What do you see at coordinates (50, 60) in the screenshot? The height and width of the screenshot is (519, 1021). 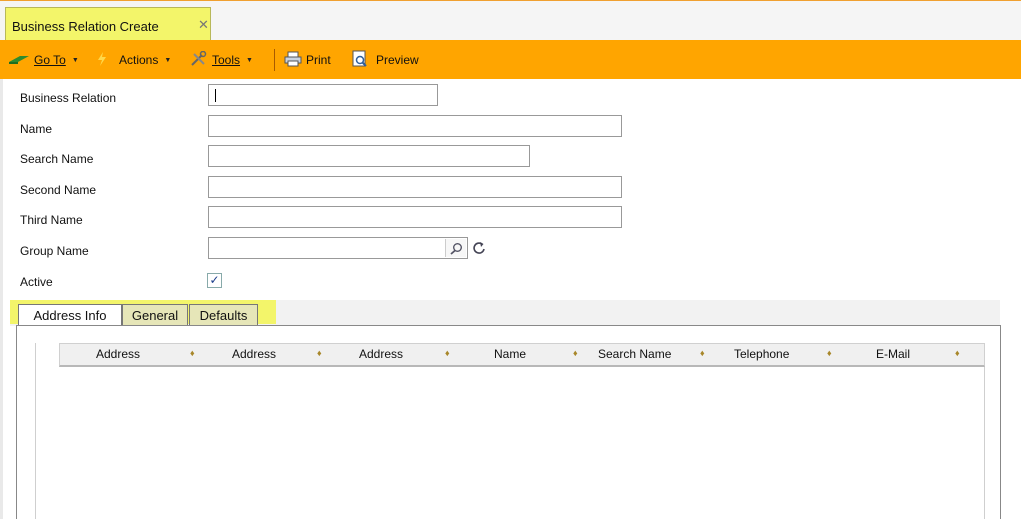 I see `goto-label: Go To` at bounding box center [50, 60].